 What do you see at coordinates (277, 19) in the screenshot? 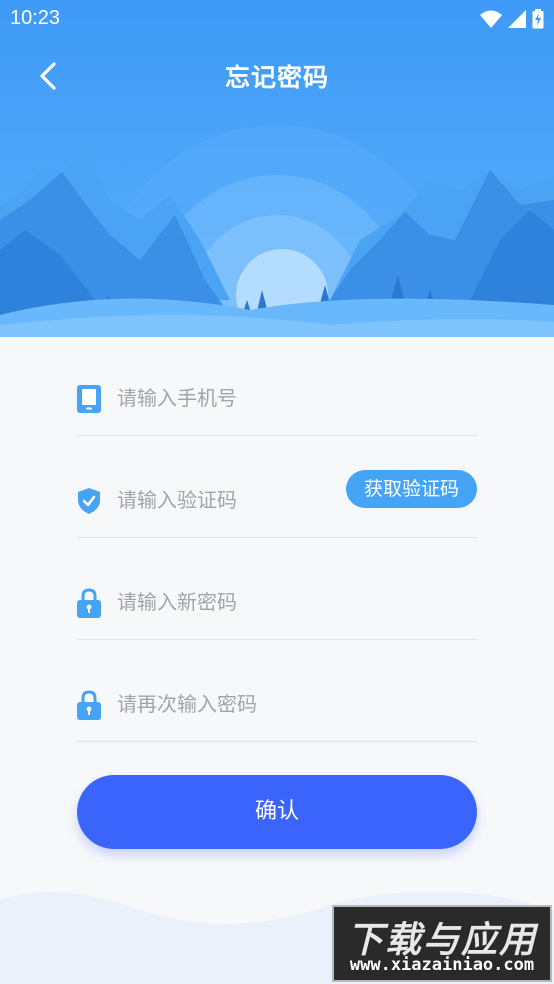
I see `status-bar: 10:23` at bounding box center [277, 19].